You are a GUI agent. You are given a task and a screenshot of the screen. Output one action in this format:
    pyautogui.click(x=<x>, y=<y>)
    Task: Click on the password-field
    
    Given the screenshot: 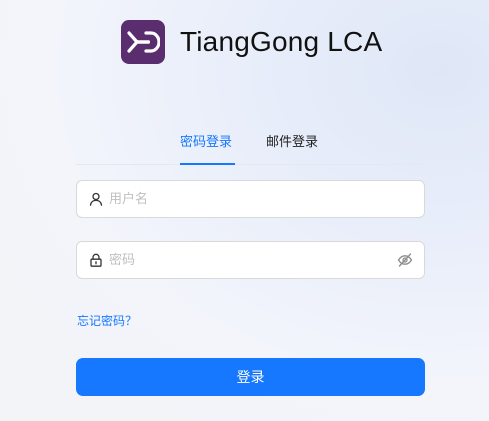 What is the action you would take?
    pyautogui.click(x=250, y=260)
    